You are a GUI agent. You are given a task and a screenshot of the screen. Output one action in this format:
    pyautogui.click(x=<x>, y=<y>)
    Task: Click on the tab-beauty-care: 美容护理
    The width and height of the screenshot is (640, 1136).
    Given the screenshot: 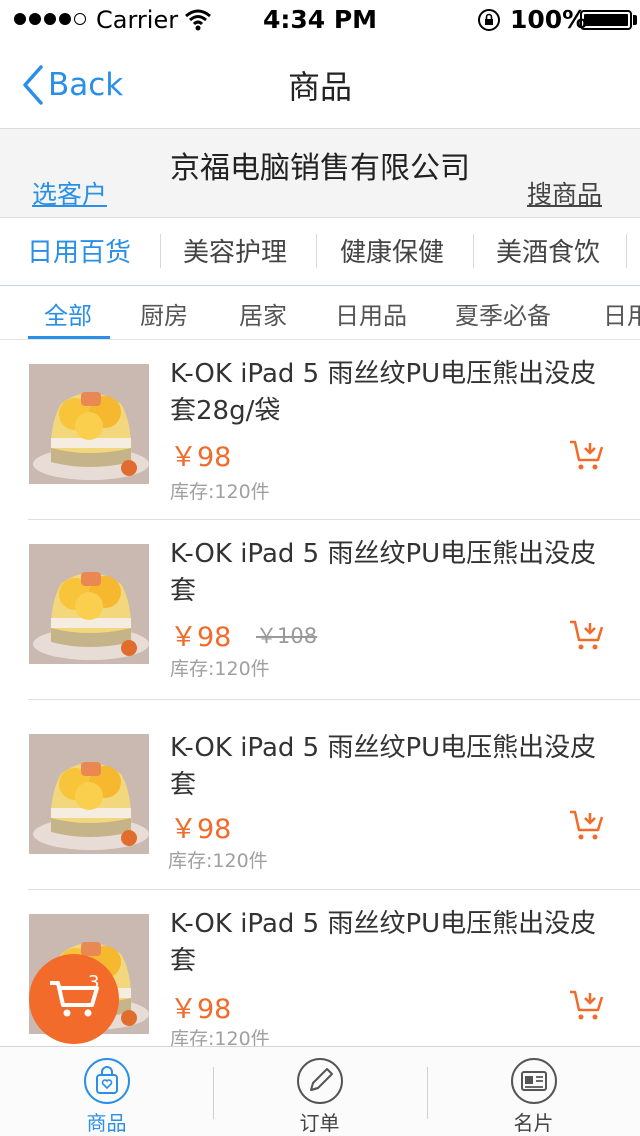 What is the action you would take?
    pyautogui.click(x=235, y=250)
    